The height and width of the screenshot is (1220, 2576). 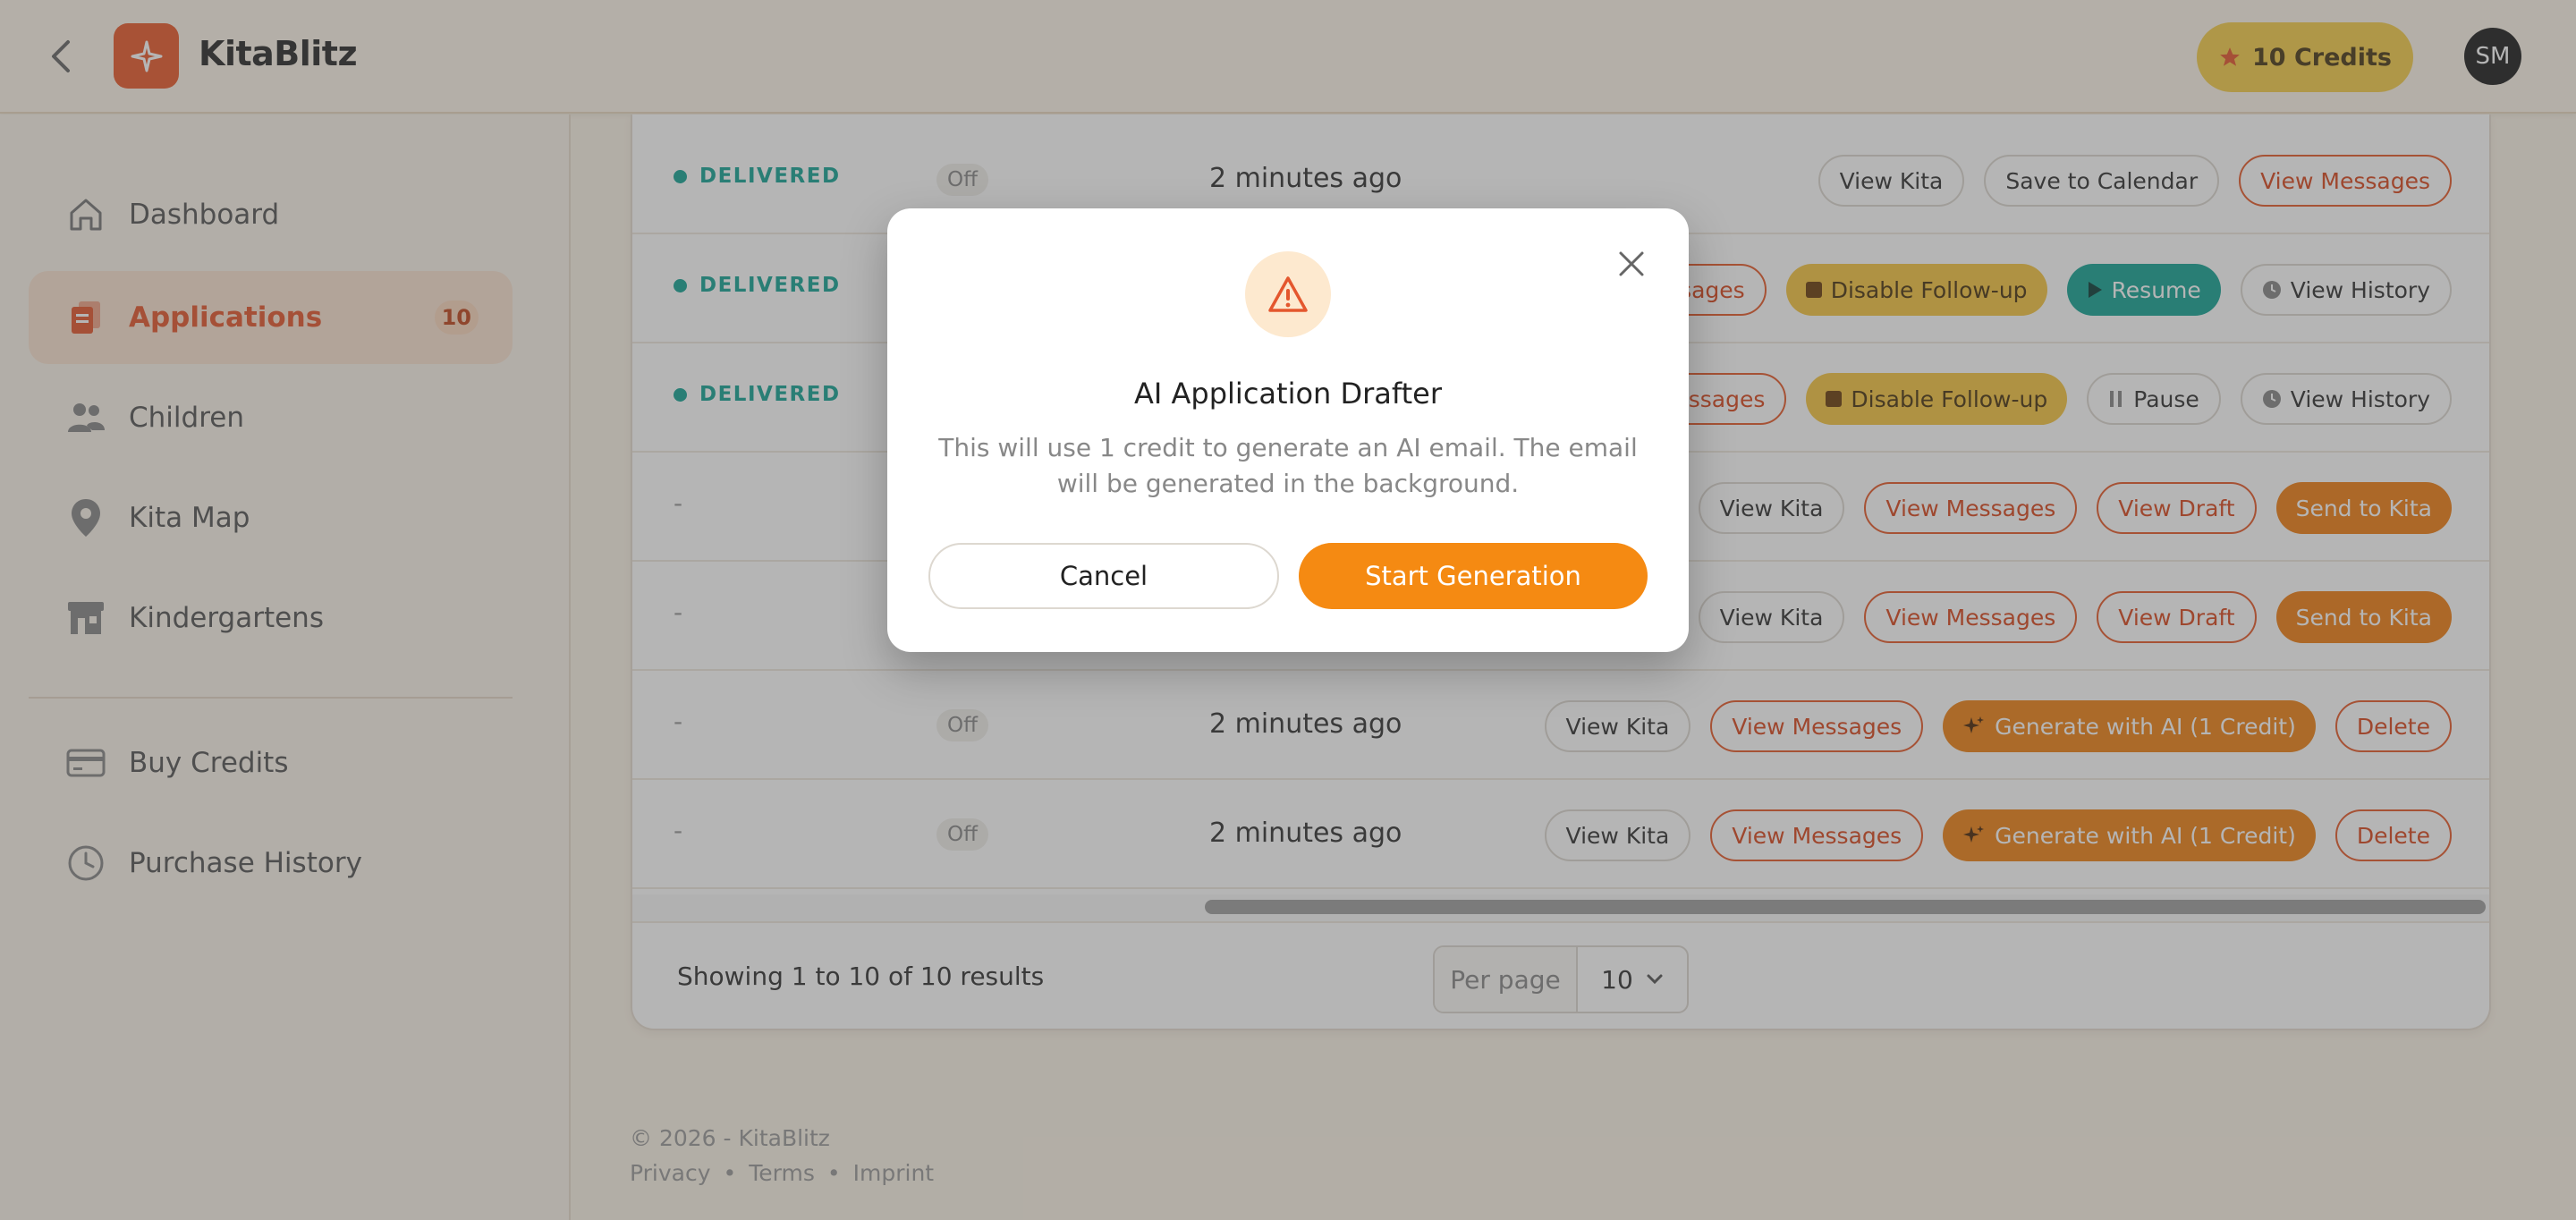 I want to click on warning-icon, so click(x=1288, y=294).